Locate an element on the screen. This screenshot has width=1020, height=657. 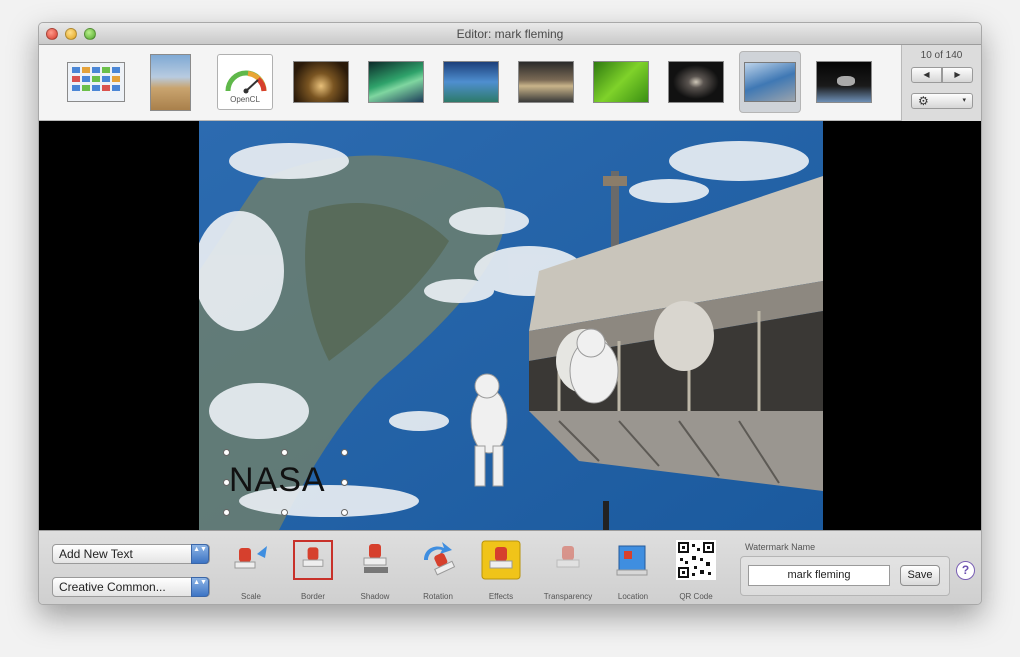
gauge-icon is located at coordinates (246, 82).